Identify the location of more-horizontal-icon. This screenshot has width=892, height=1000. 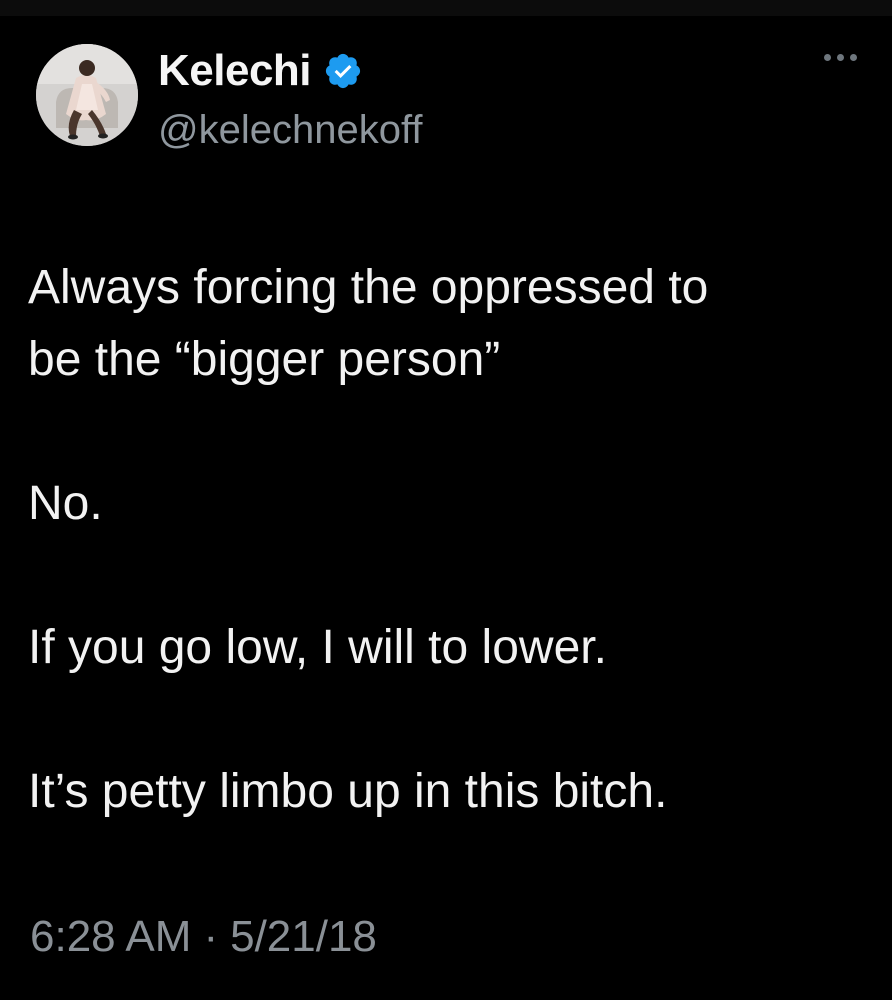
(840, 57).